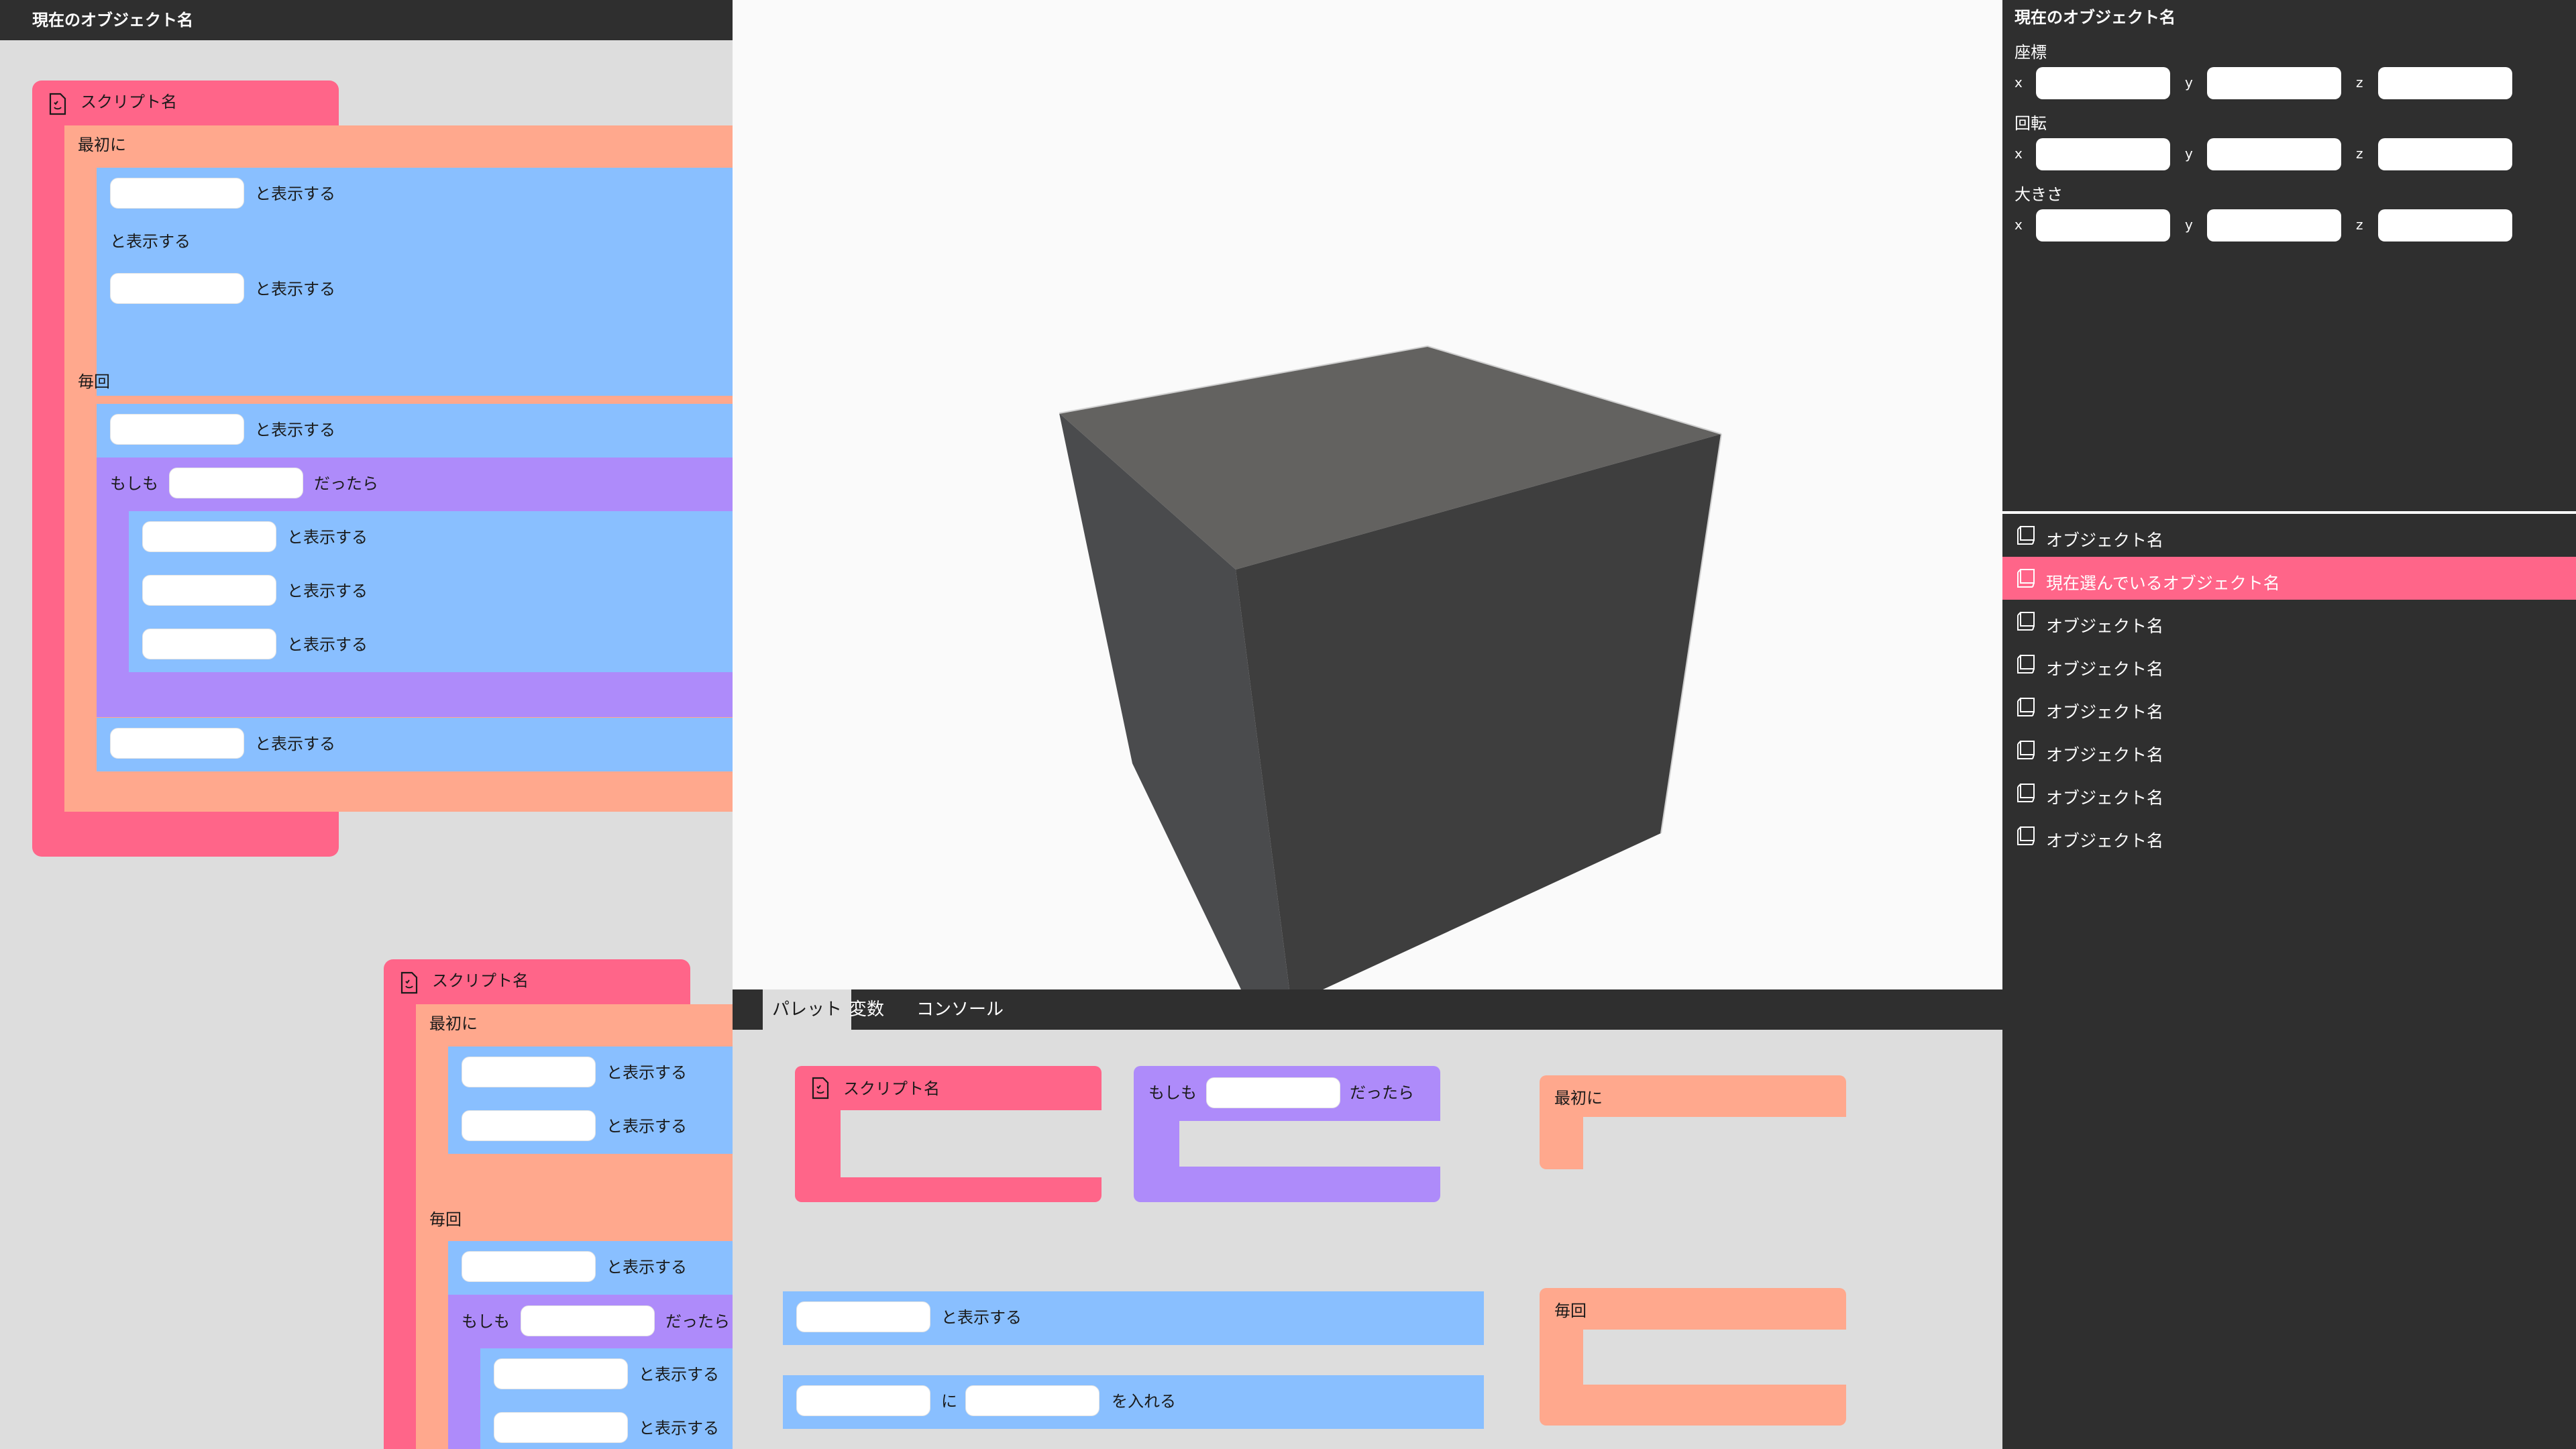  I want to click on palette-script-block: スクリプト名, so click(948, 1134).